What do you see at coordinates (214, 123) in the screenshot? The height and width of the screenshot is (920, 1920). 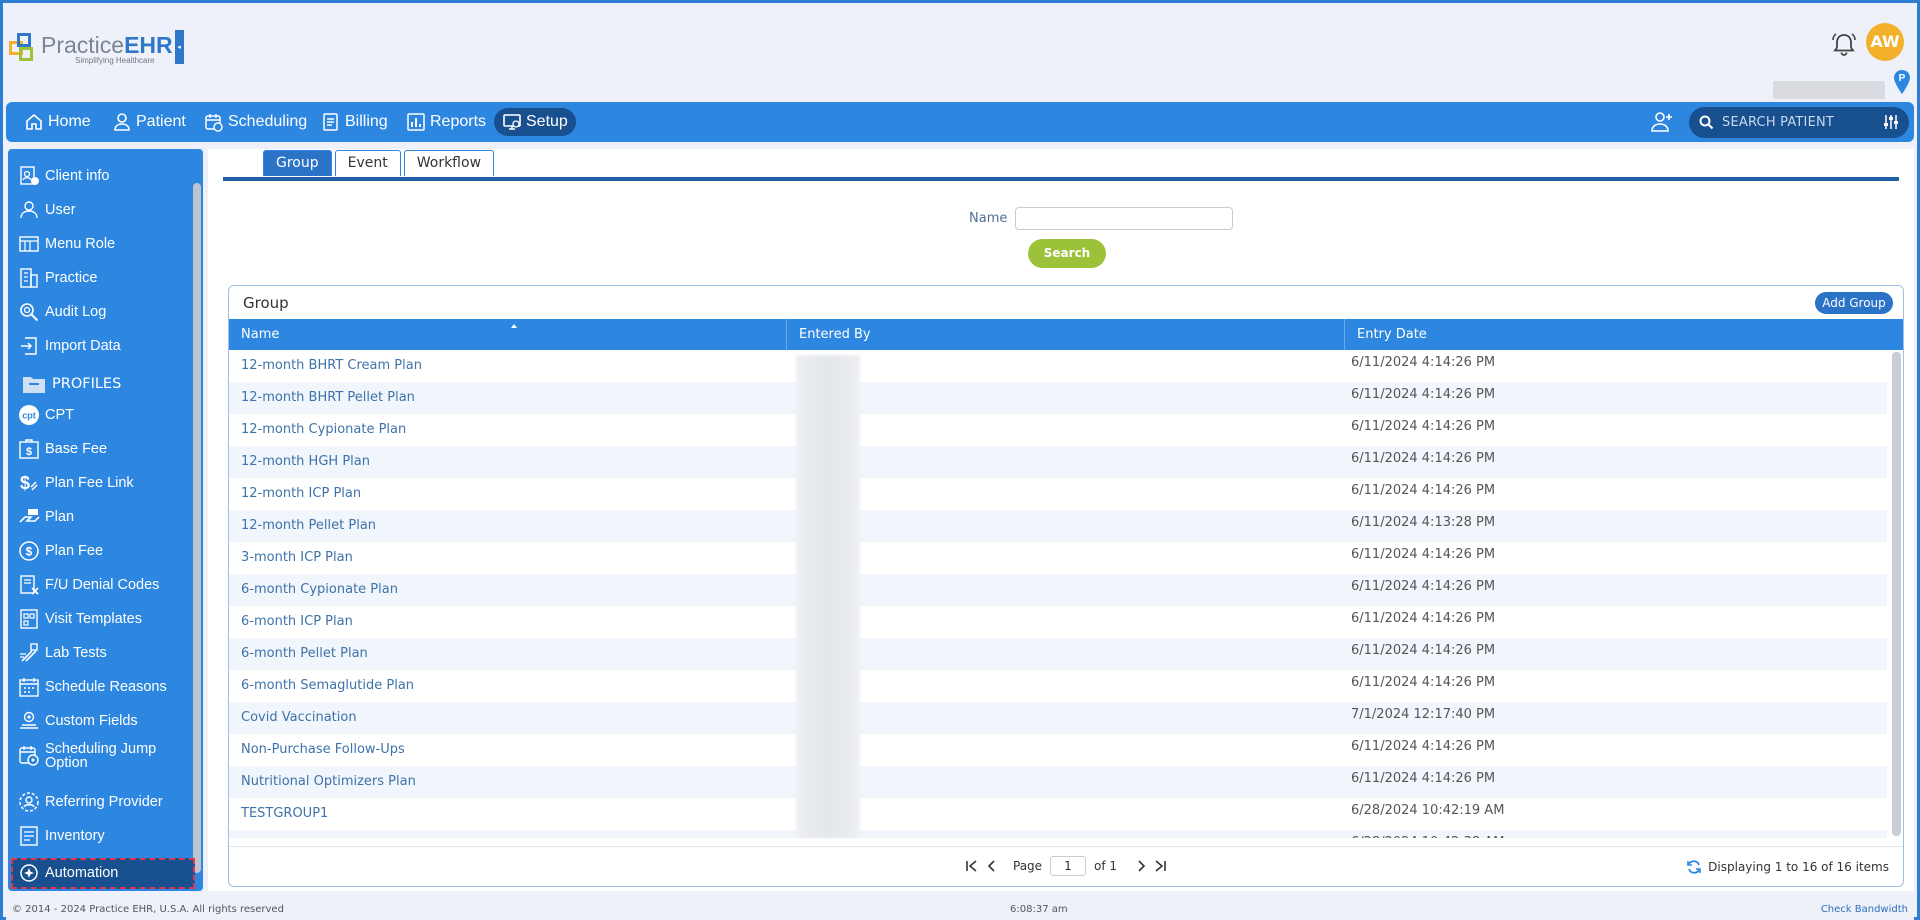 I see `scheduling-icon` at bounding box center [214, 123].